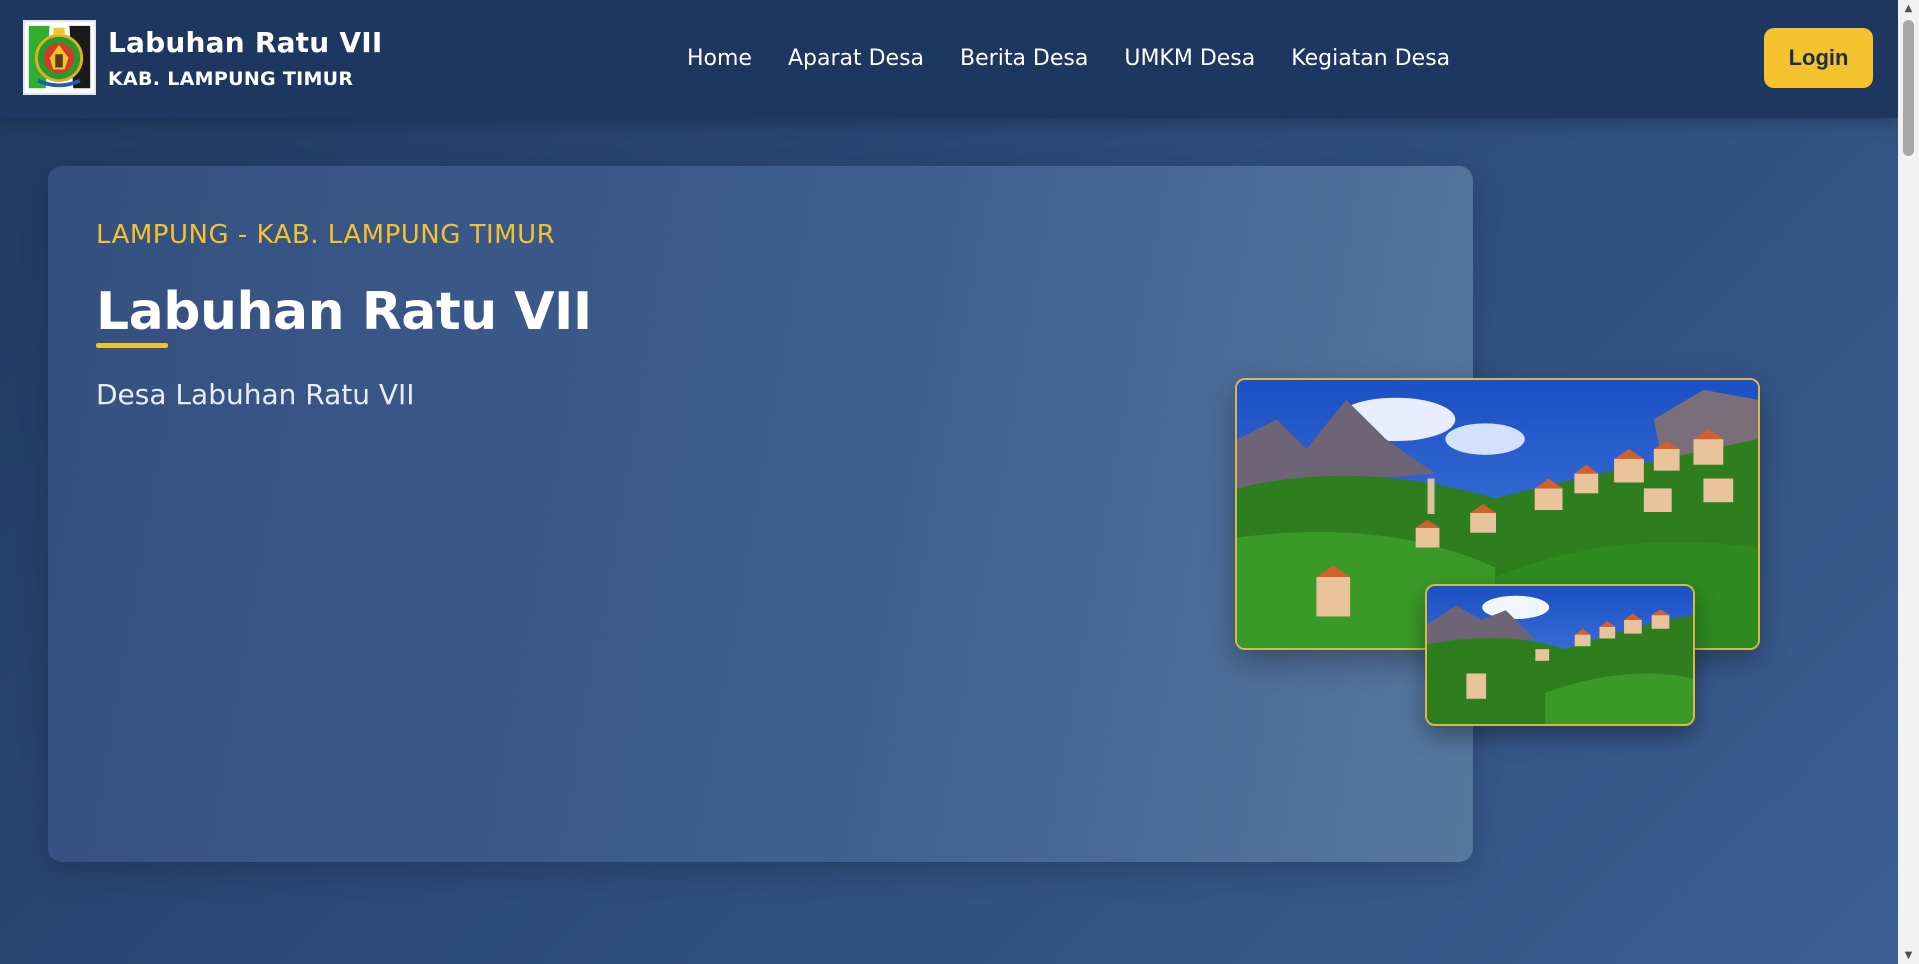 The width and height of the screenshot is (1919, 964). What do you see at coordinates (1908, 88) in the screenshot?
I see `scroll-thumb` at bounding box center [1908, 88].